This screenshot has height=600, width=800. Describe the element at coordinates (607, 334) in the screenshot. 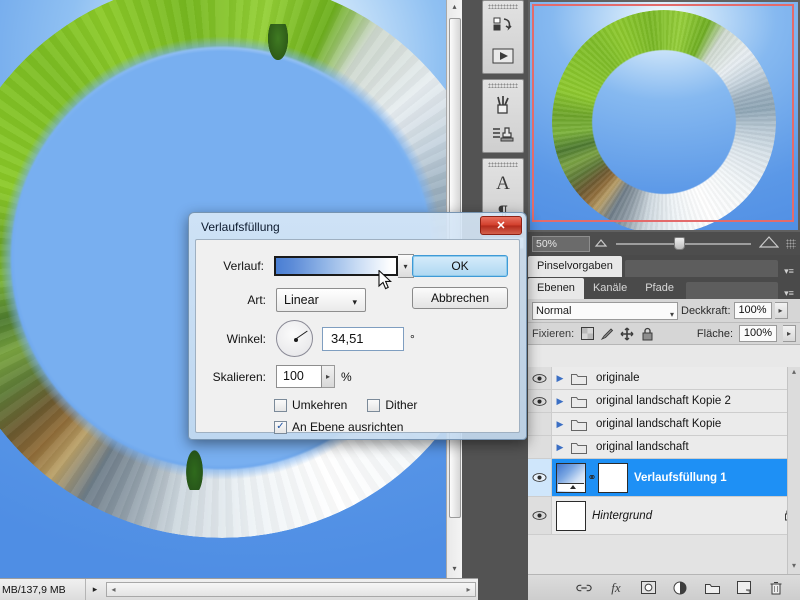

I see `lock-image-pixels-icon` at that location.